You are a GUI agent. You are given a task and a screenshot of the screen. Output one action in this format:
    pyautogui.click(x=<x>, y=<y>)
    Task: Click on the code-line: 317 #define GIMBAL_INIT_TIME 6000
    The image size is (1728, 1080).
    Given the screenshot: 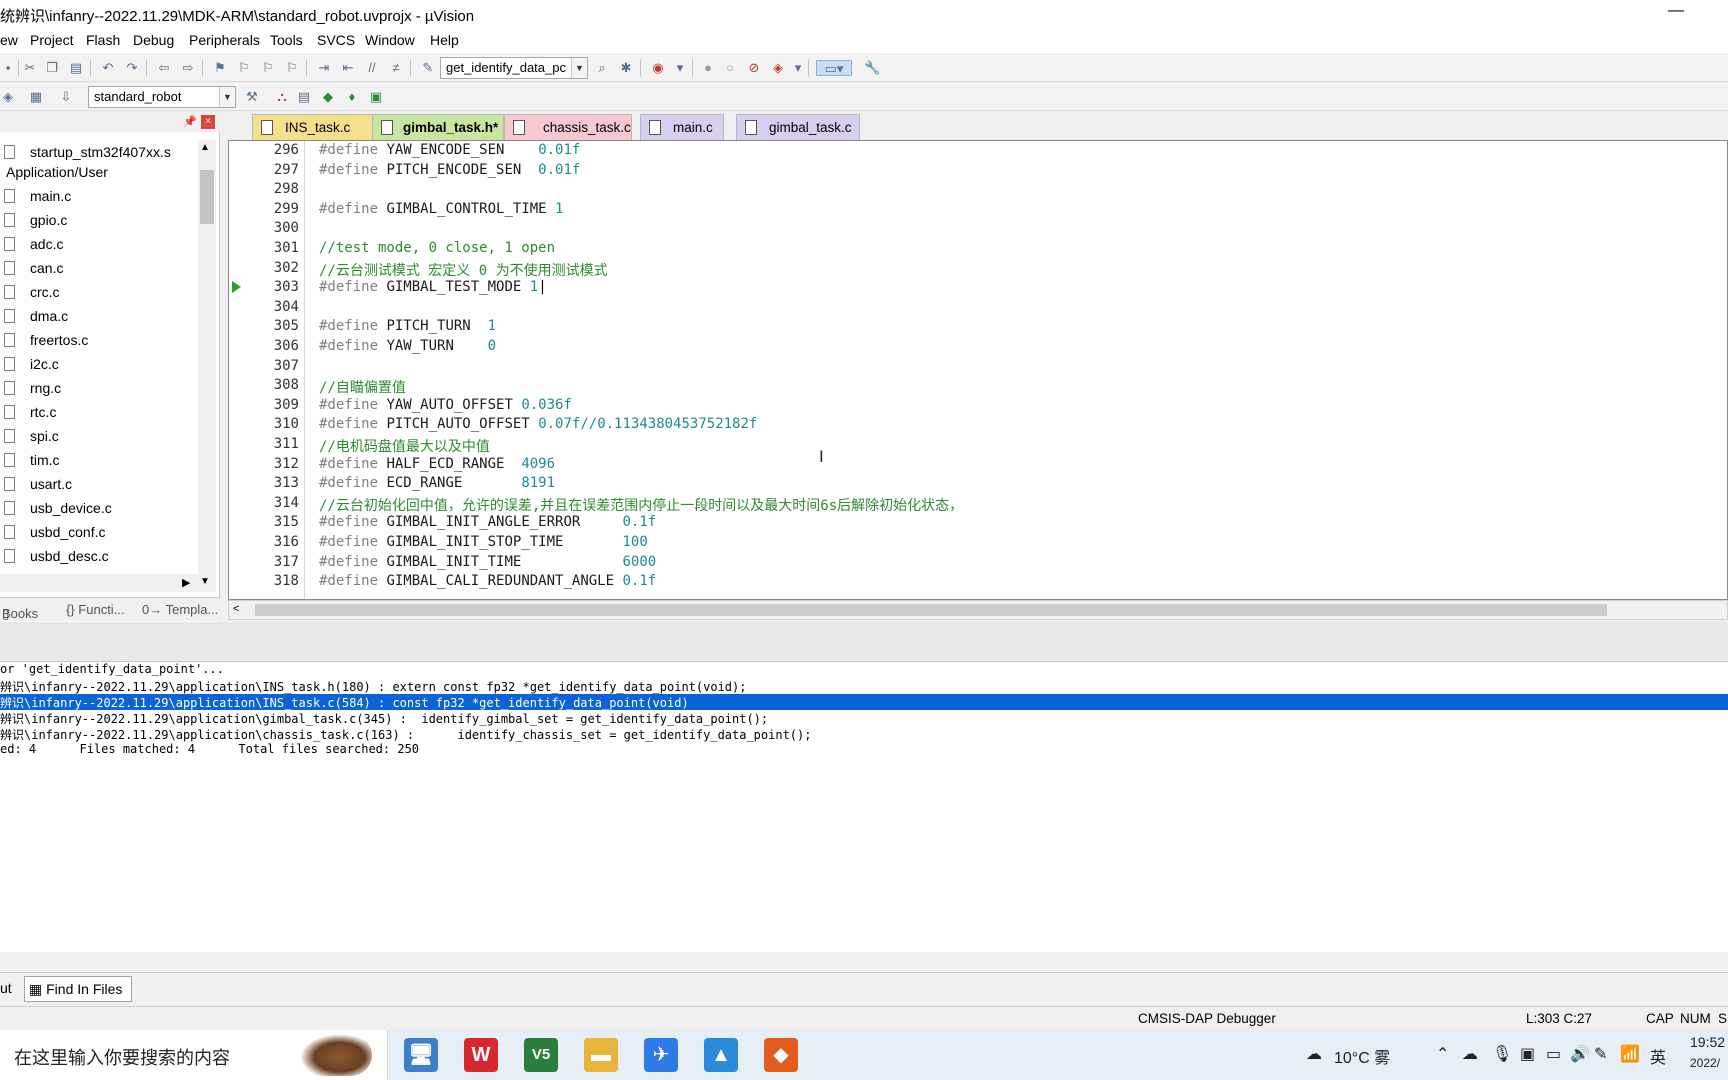 What is the action you would take?
    pyautogui.click(x=978, y=563)
    